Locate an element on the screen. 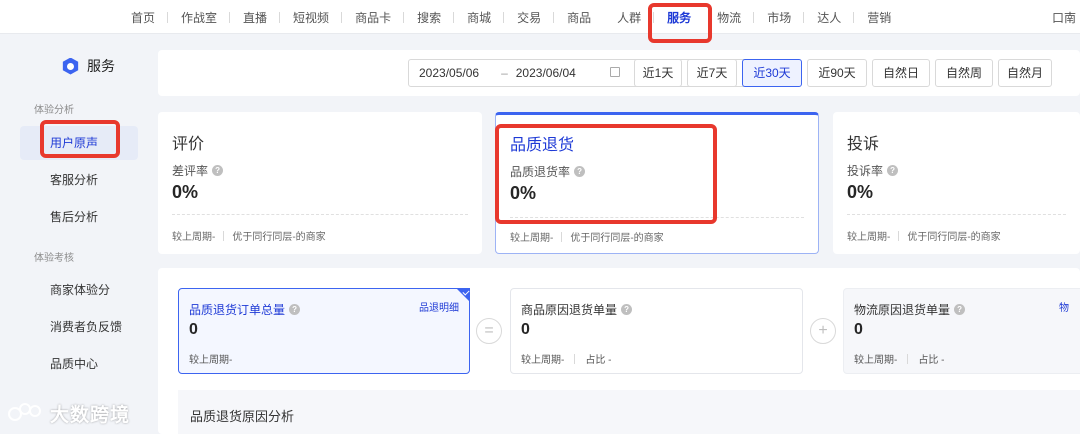 The width and height of the screenshot is (1080, 434). card-title: 投诉 is located at coordinates (863, 144).